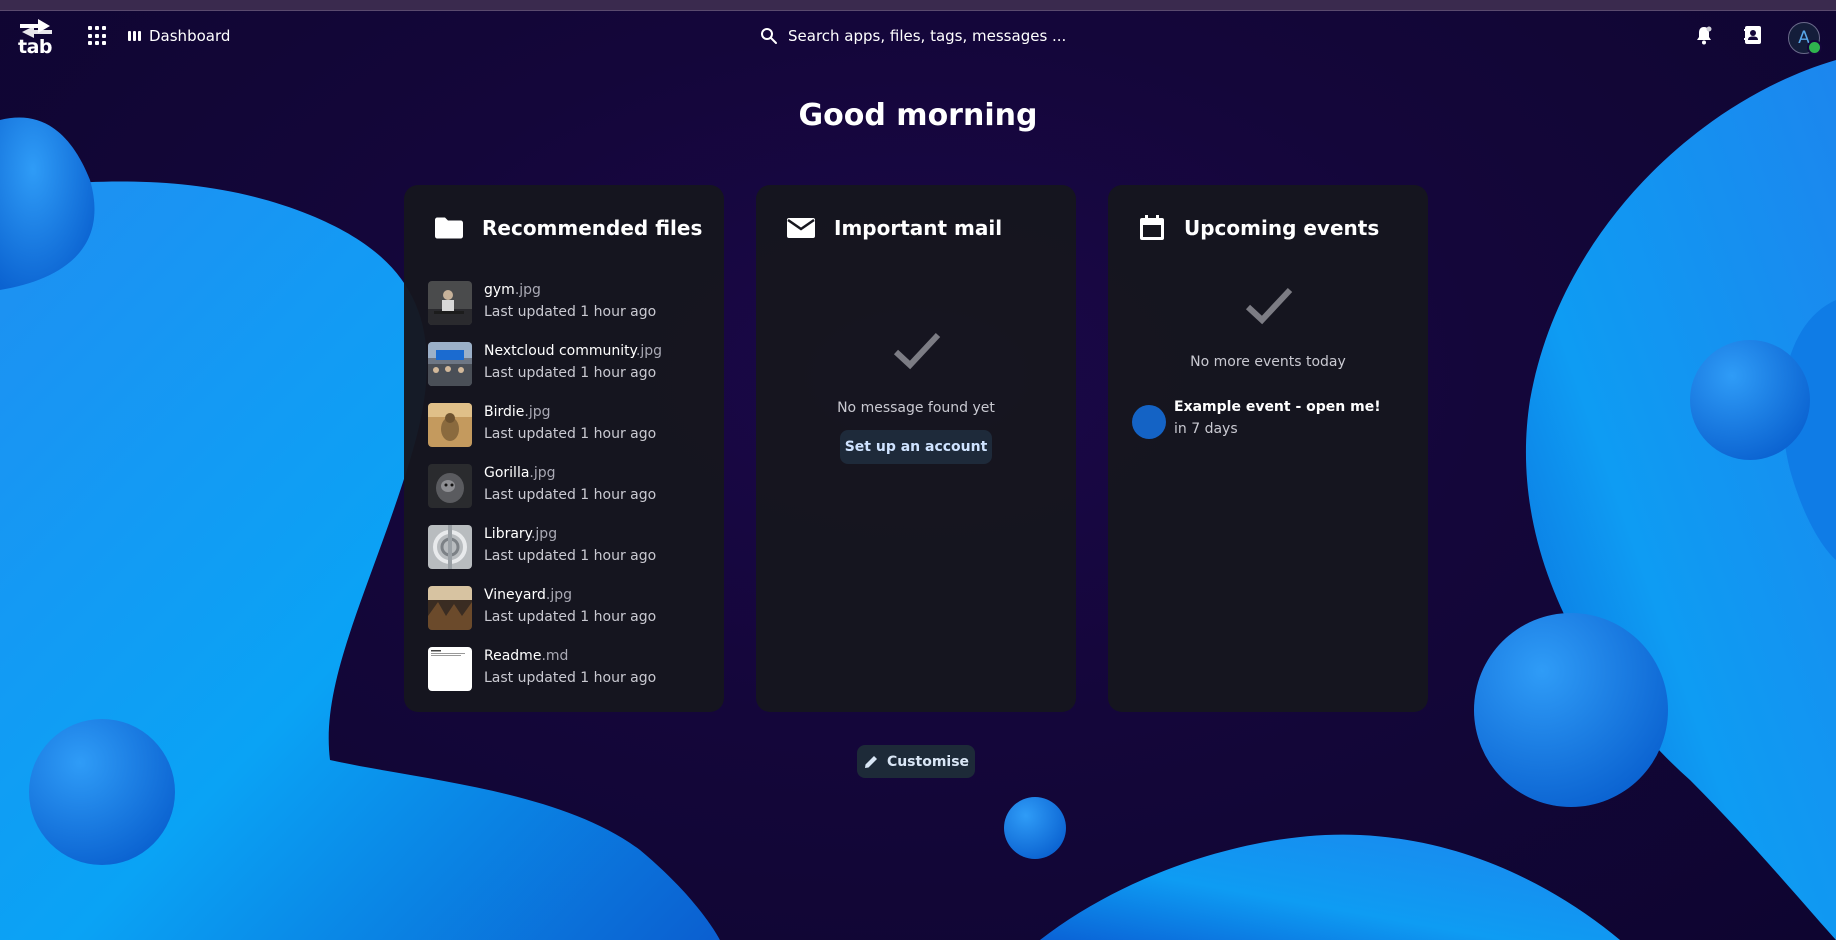 The height and width of the screenshot is (940, 1836). Describe the element at coordinates (513, 656) in the screenshot. I see `file-name: Readme` at that location.